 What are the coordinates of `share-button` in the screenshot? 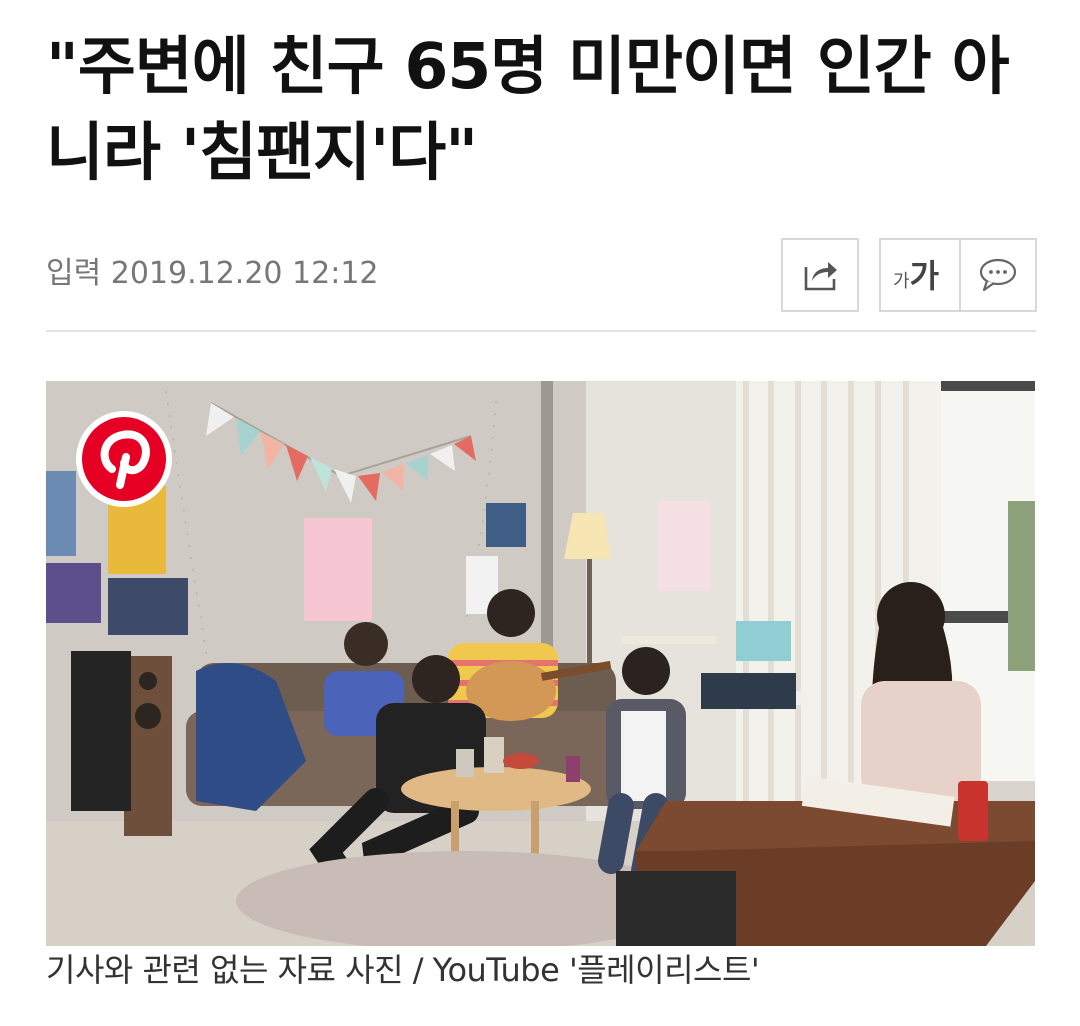 It's located at (820, 275).